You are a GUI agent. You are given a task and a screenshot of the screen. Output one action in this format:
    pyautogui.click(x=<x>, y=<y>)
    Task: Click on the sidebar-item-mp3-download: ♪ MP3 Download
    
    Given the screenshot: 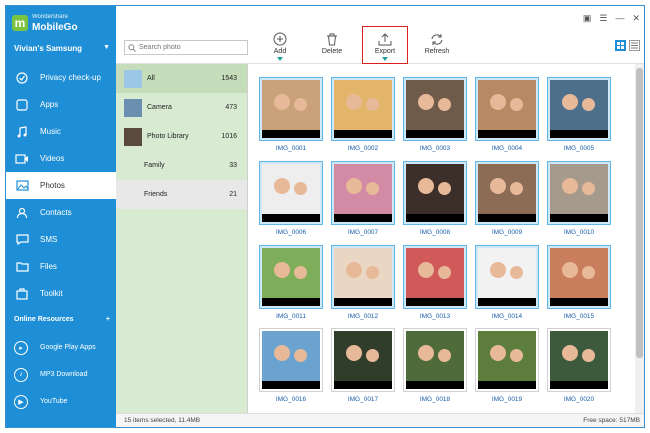 What is the action you would take?
    pyautogui.click(x=61, y=374)
    